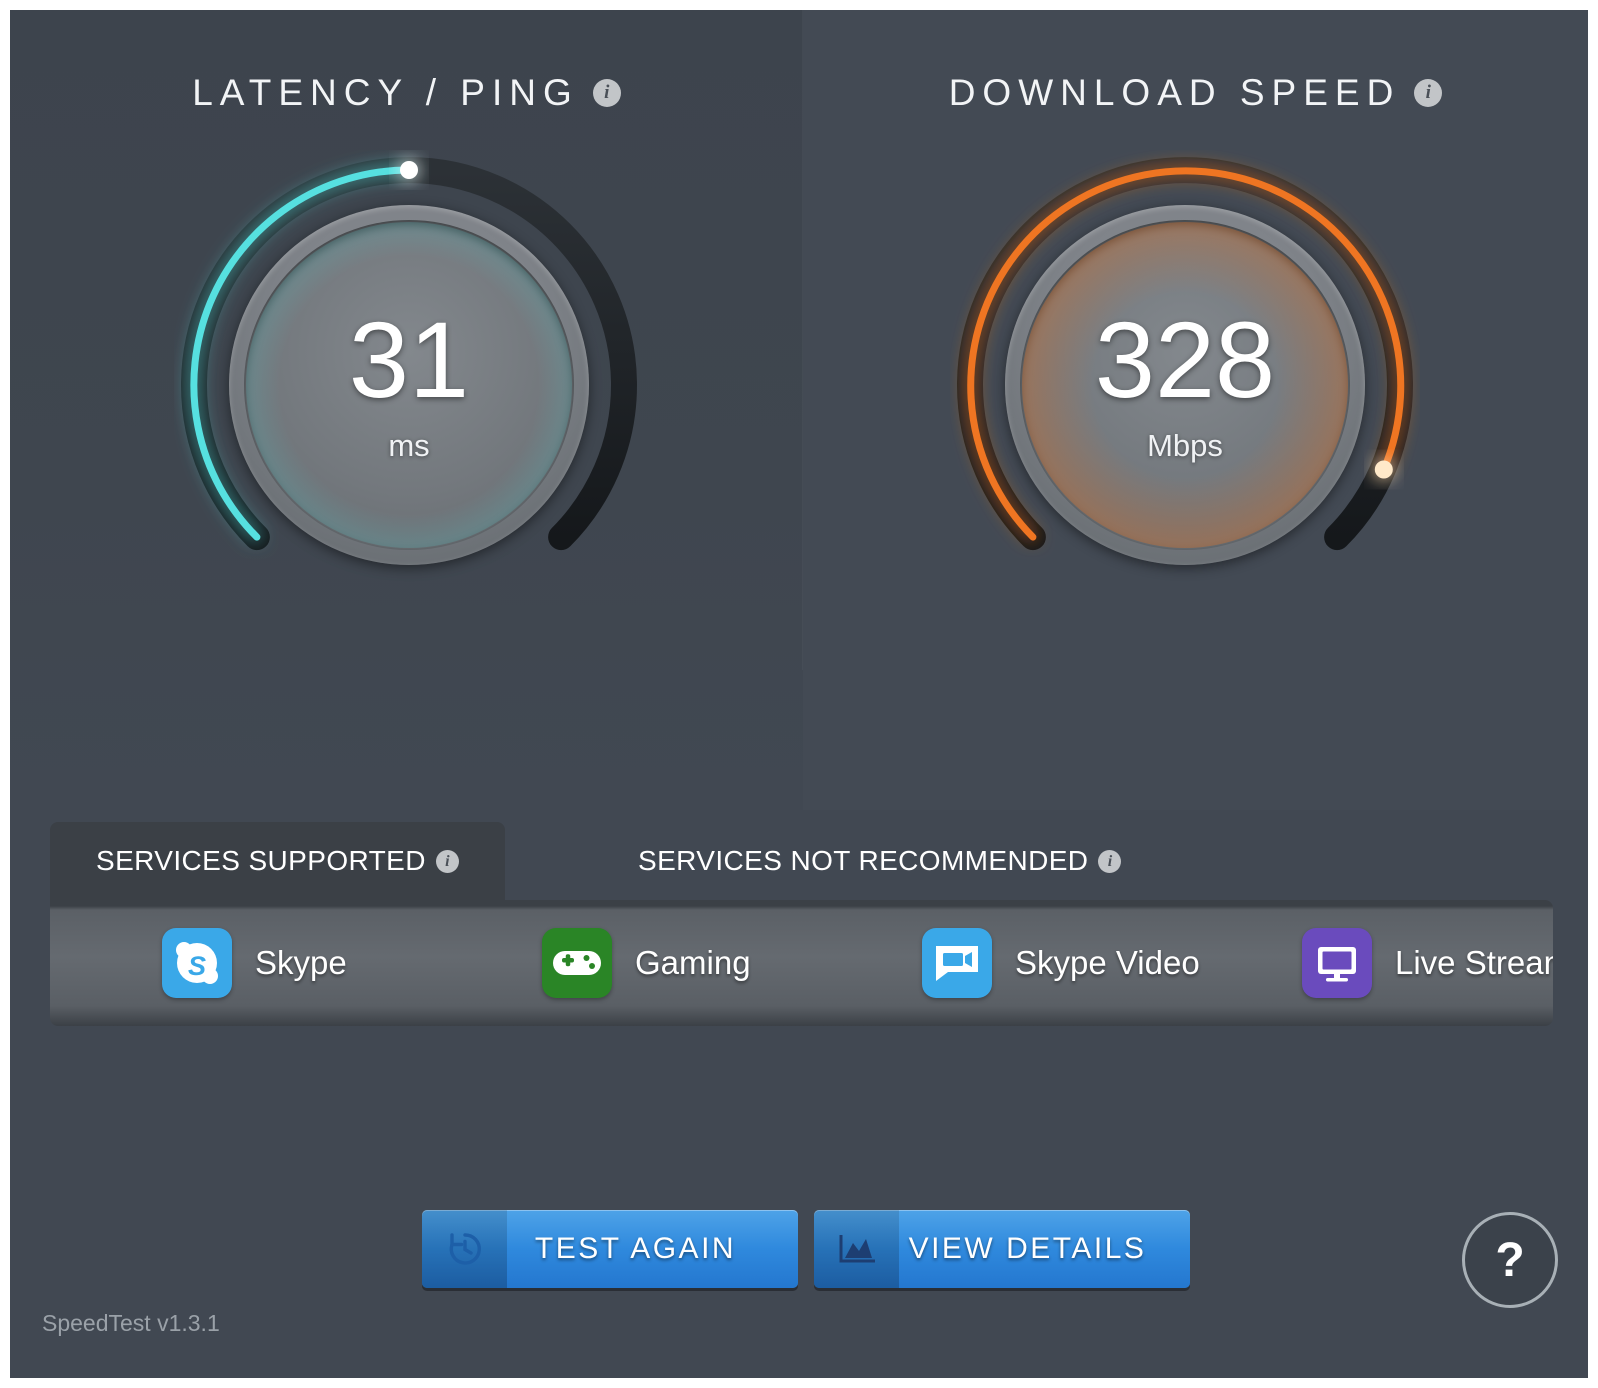 The width and height of the screenshot is (1598, 1388). I want to click on service-label-live-stream: Live Stream, so click(1474, 962).